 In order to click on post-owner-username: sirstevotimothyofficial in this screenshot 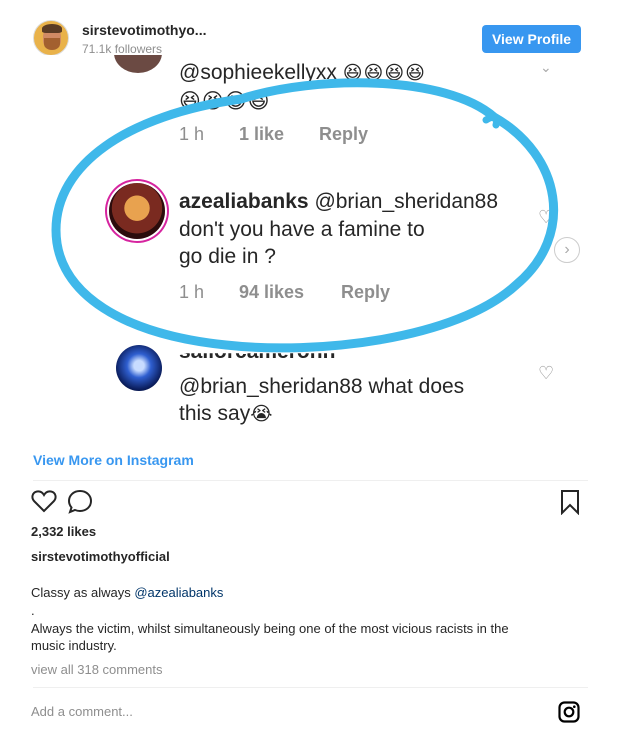, I will do `click(100, 556)`.